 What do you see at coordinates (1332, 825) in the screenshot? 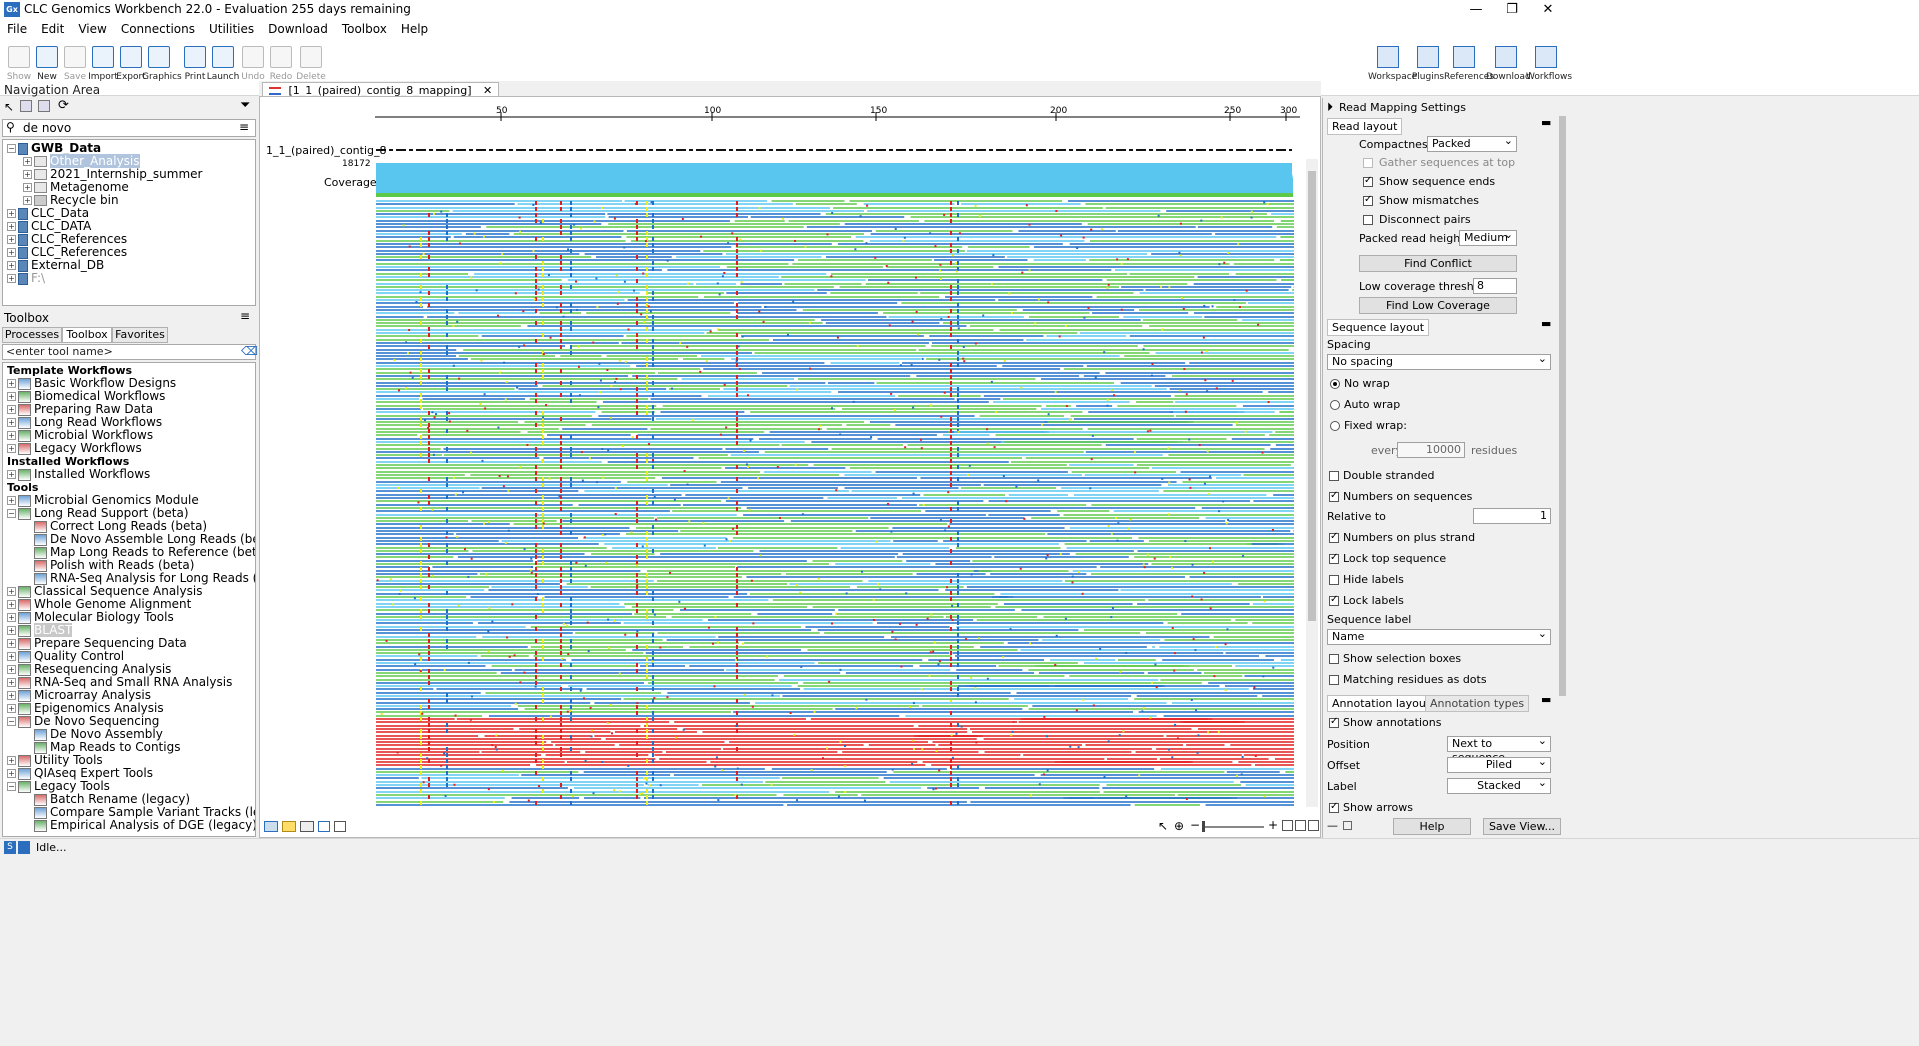
I see `collapse-all-icon: —` at bounding box center [1332, 825].